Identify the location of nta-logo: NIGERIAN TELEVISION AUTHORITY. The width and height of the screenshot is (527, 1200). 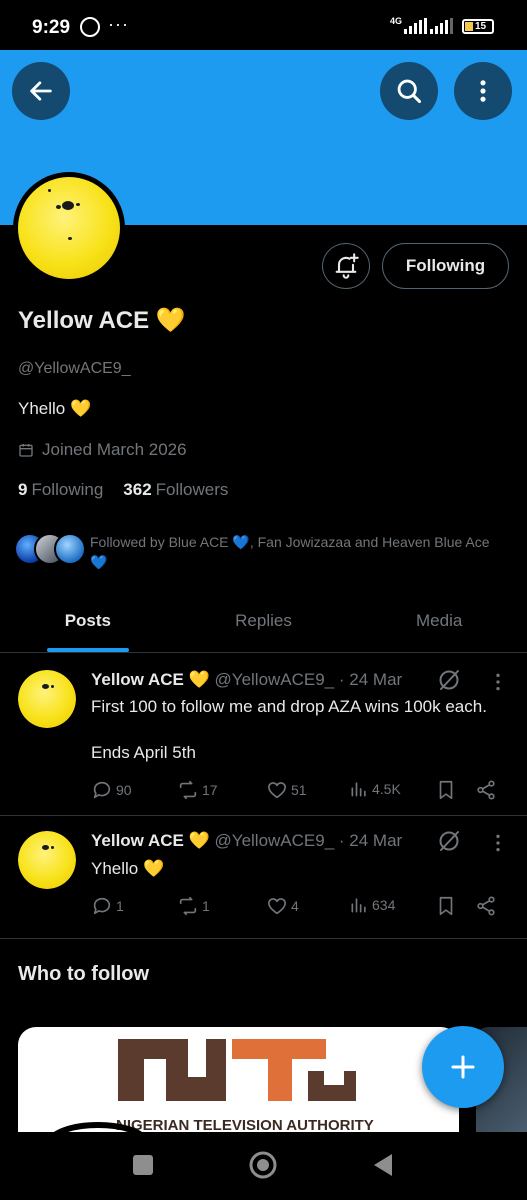
(214, 1085).